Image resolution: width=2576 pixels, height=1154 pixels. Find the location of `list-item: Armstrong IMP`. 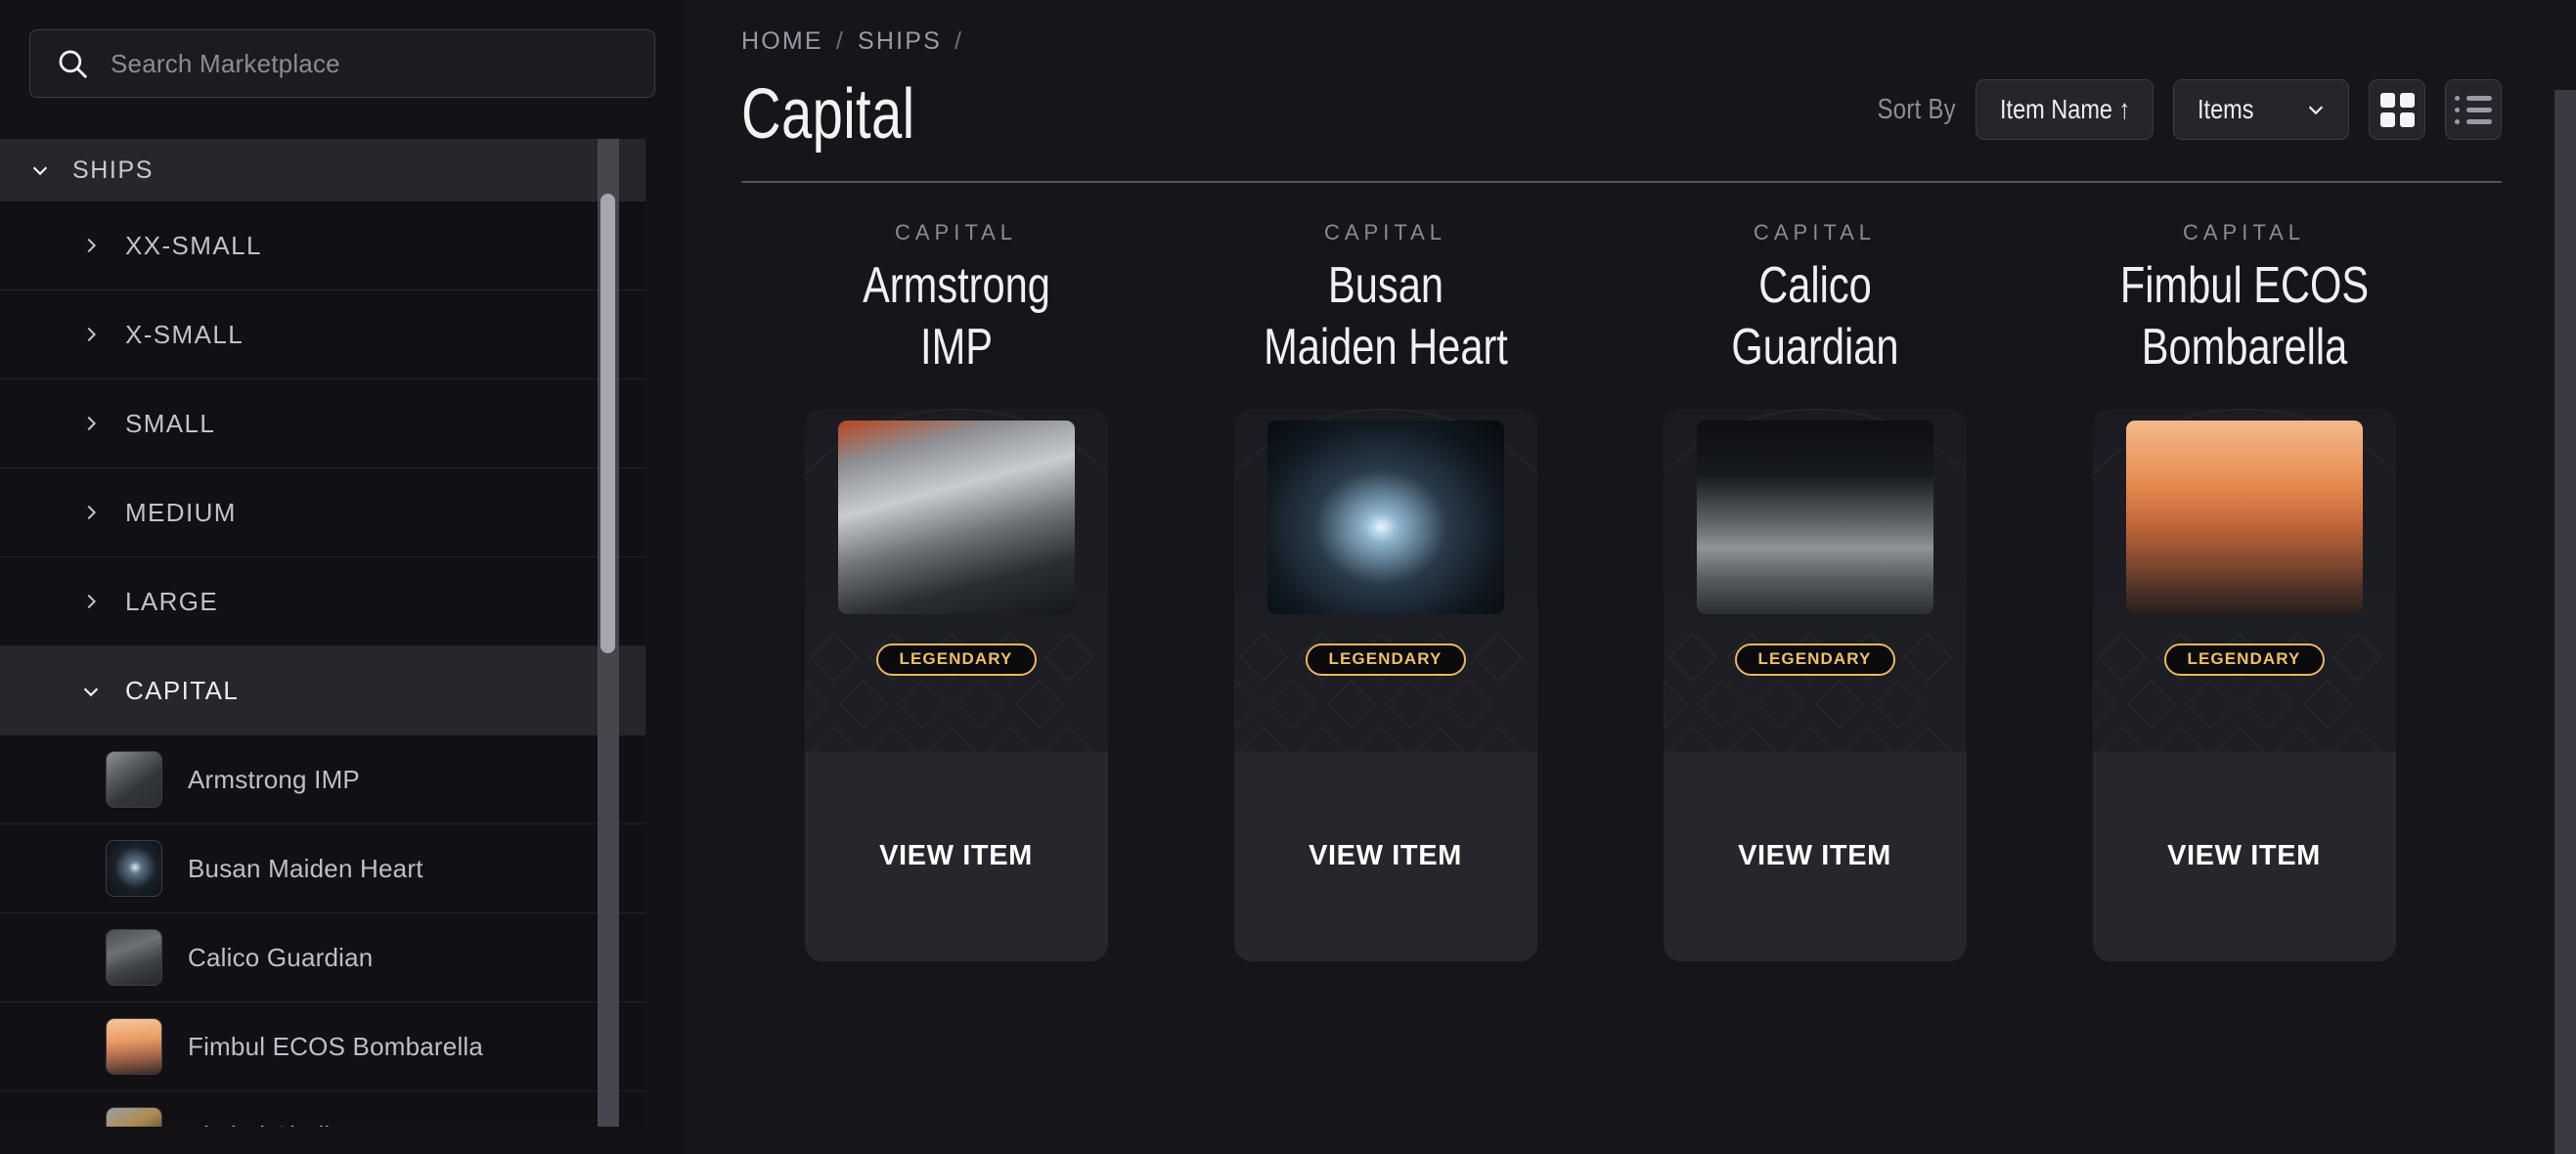

list-item: Armstrong IMP is located at coordinates (323, 780).